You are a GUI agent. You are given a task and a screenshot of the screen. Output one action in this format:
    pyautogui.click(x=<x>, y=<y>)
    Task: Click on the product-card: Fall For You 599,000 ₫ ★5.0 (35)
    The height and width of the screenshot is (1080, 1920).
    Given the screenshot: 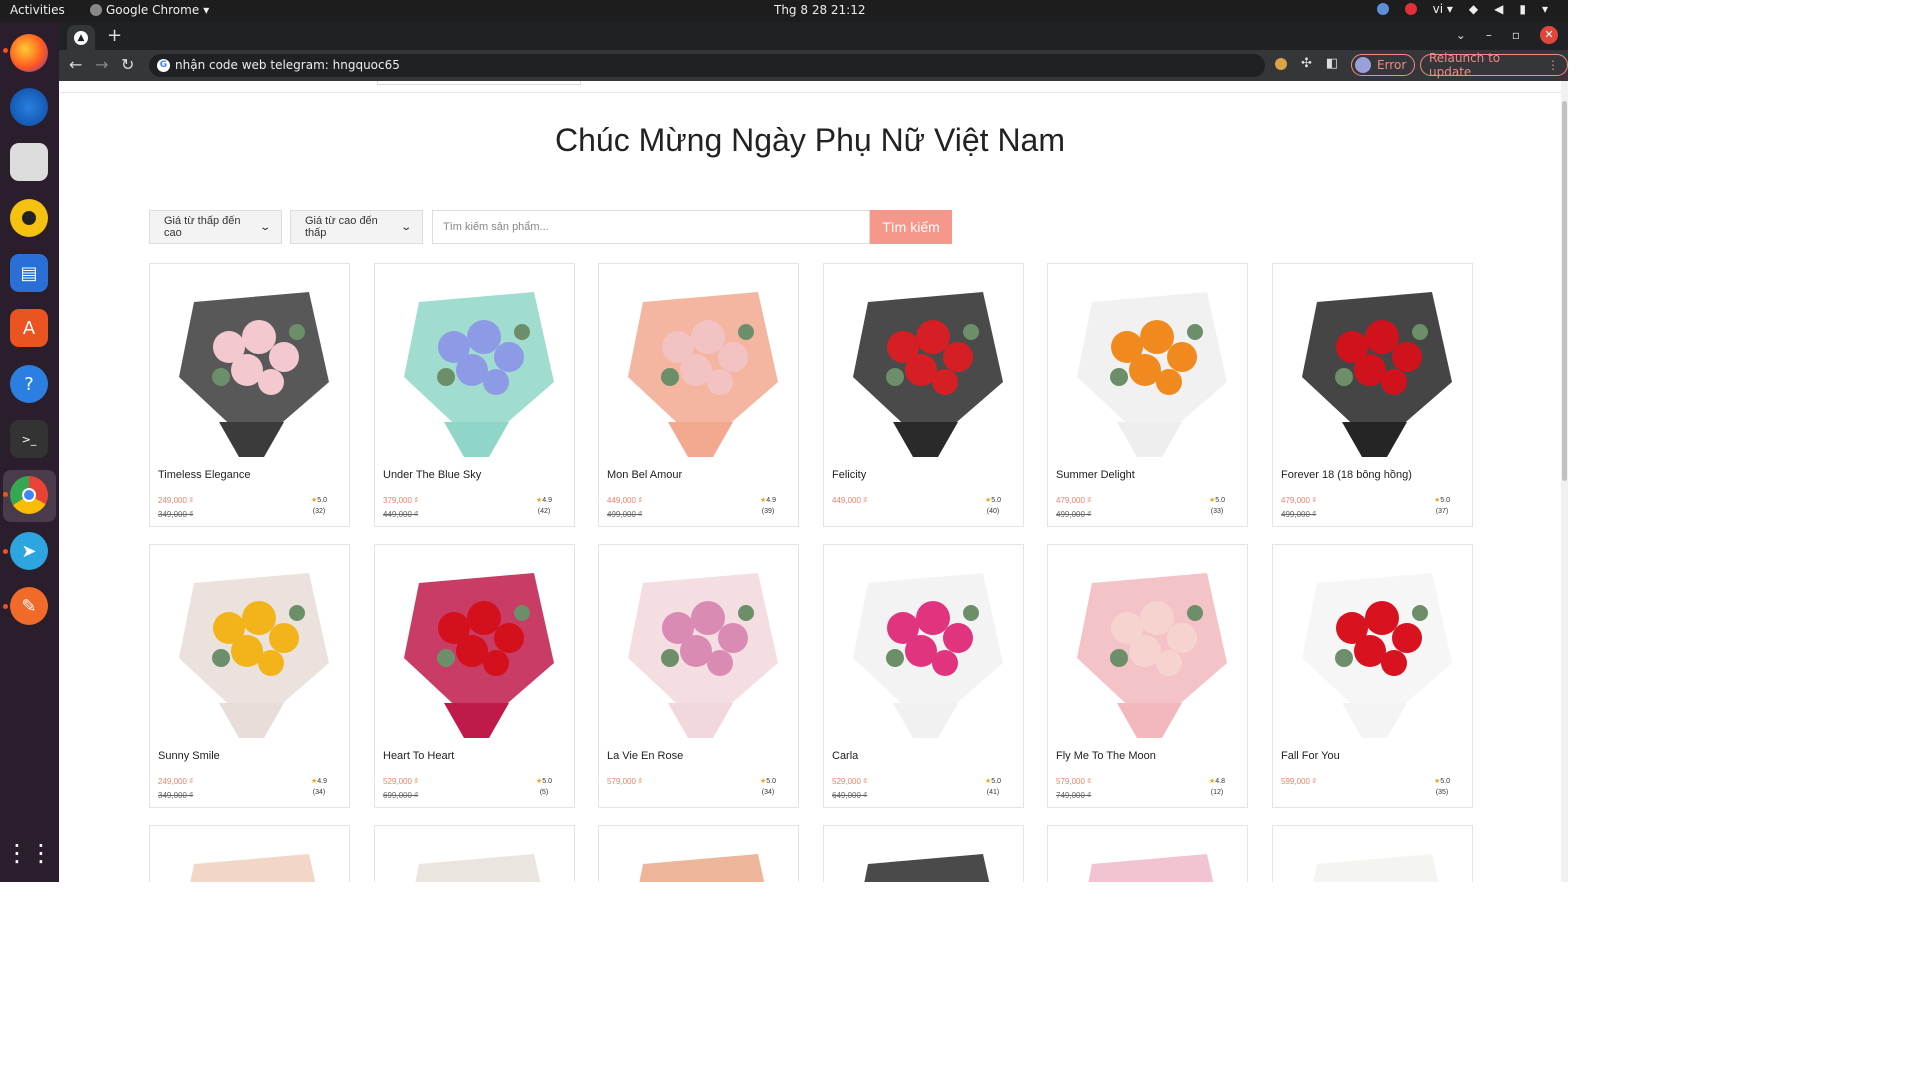 What is the action you would take?
    pyautogui.click(x=1372, y=676)
    